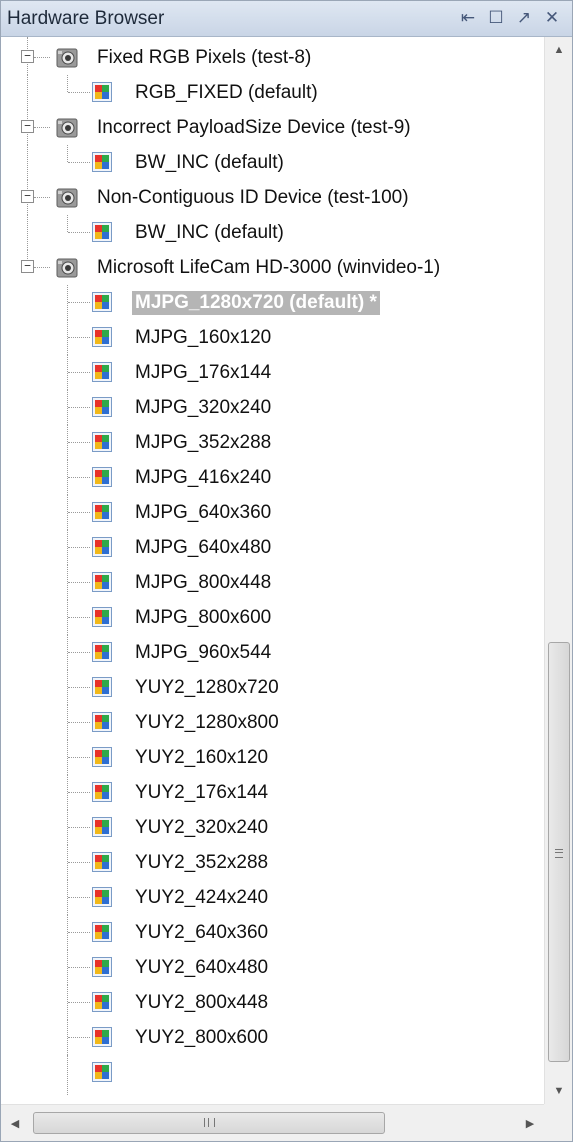 This screenshot has width=573, height=1142. Describe the element at coordinates (272, 862) in the screenshot. I see `tree-format-node: YUY2_352x288` at that location.